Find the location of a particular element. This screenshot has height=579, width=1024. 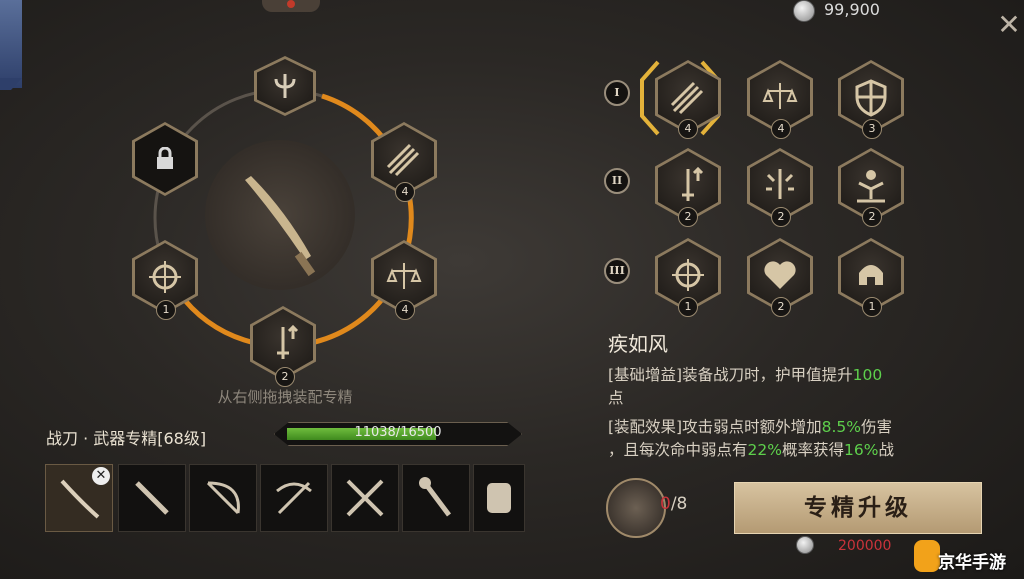

fist-icon is located at coordinates (499, 498).